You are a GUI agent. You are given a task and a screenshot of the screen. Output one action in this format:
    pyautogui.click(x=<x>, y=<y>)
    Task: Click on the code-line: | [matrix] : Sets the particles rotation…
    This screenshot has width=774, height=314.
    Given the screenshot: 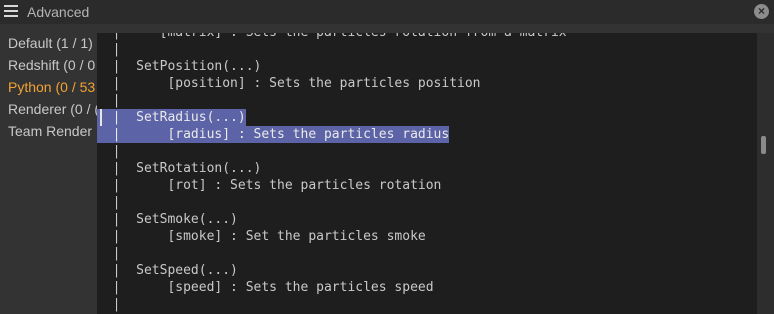 What is the action you would take?
    pyautogui.click(x=332, y=37)
    